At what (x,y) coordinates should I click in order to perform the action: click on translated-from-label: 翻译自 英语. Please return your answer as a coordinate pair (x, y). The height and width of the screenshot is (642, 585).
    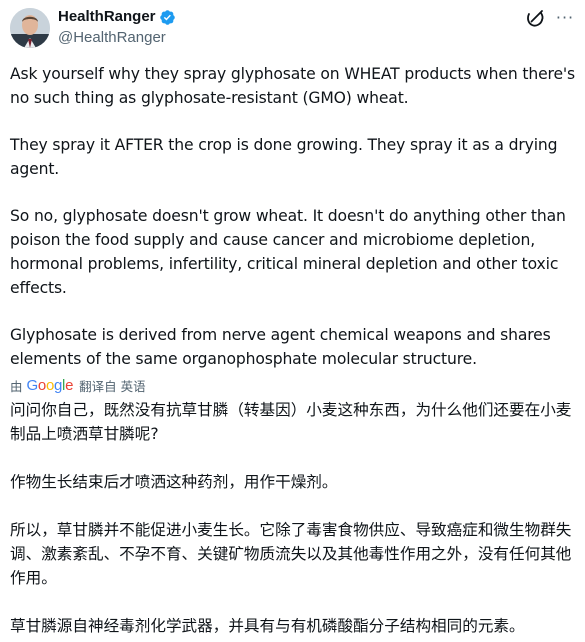
    Looking at the image, I should click on (112, 386).